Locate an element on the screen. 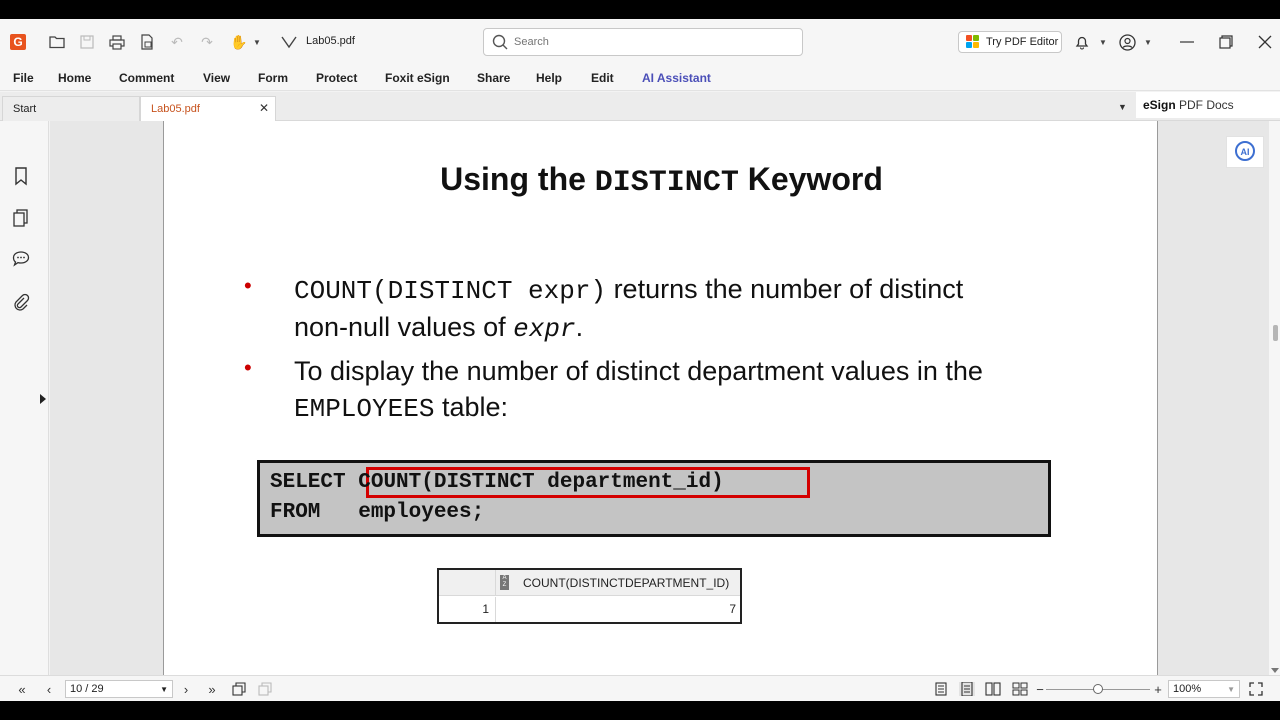 The image size is (1280, 720). title-bar: G ↶ ↷ ✋ ▼ Lab05.pdf Try PDF Editor is located at coordinates (640, 42).